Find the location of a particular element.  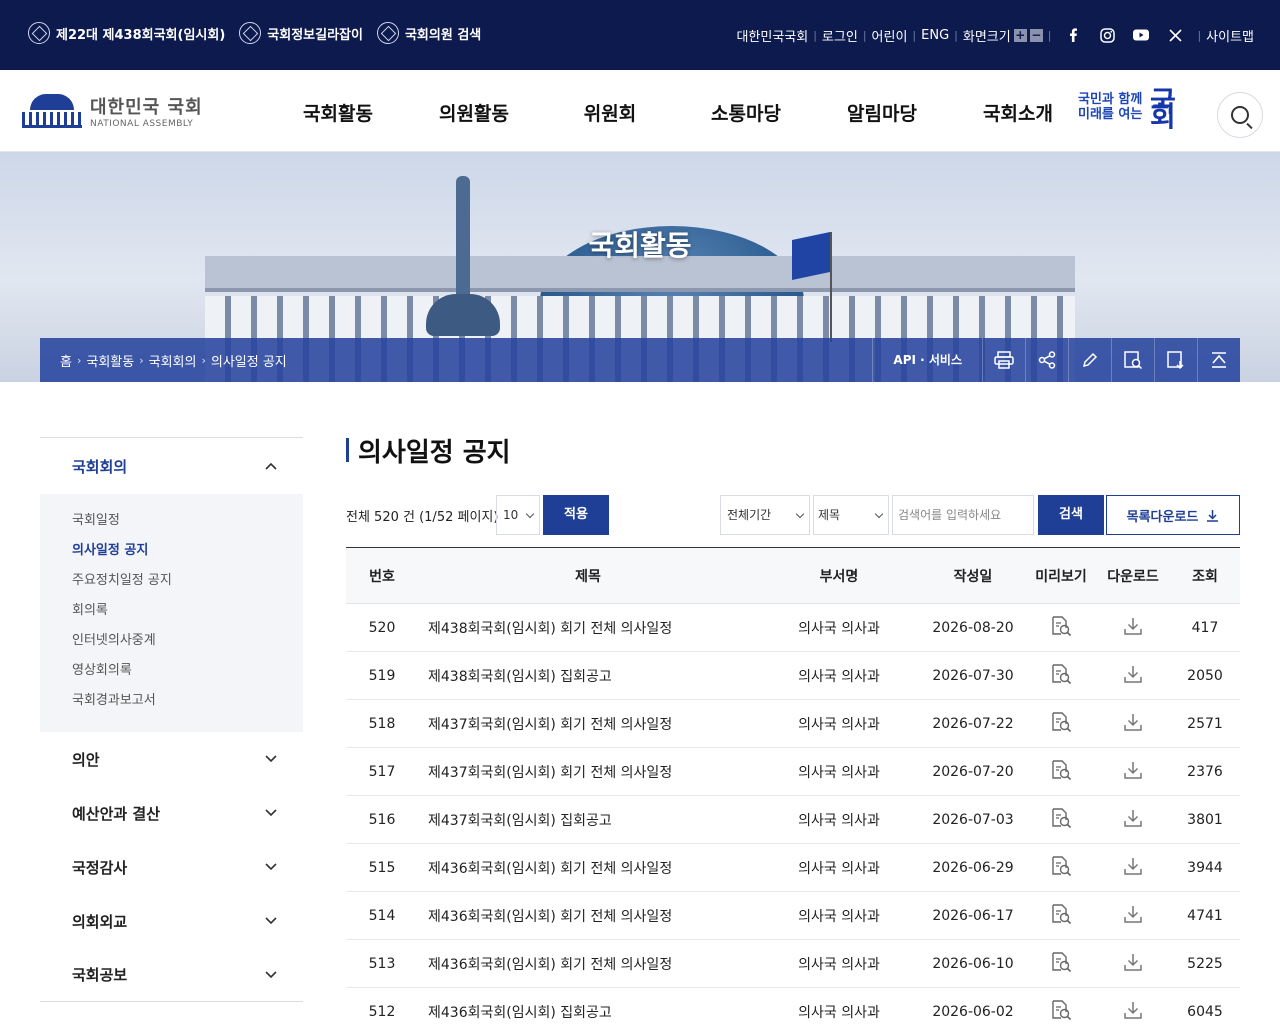

sidebar-section-meetings: 국회회의 is located at coordinates (171, 466).